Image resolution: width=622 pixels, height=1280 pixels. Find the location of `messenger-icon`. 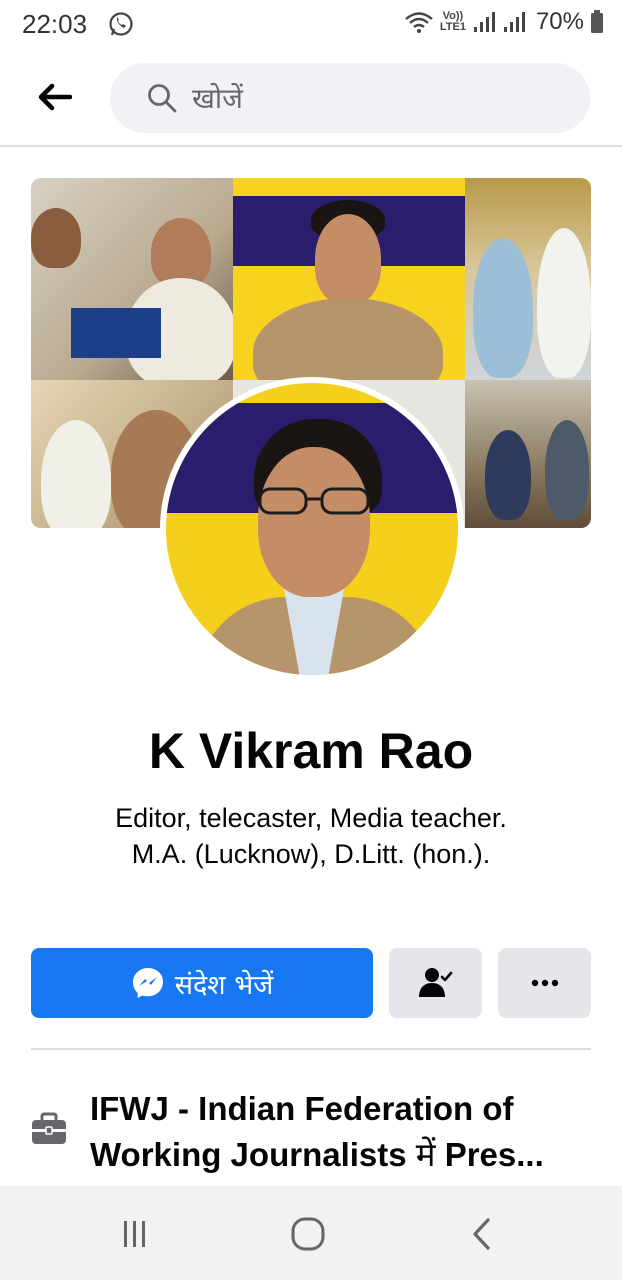

messenger-icon is located at coordinates (147, 983).